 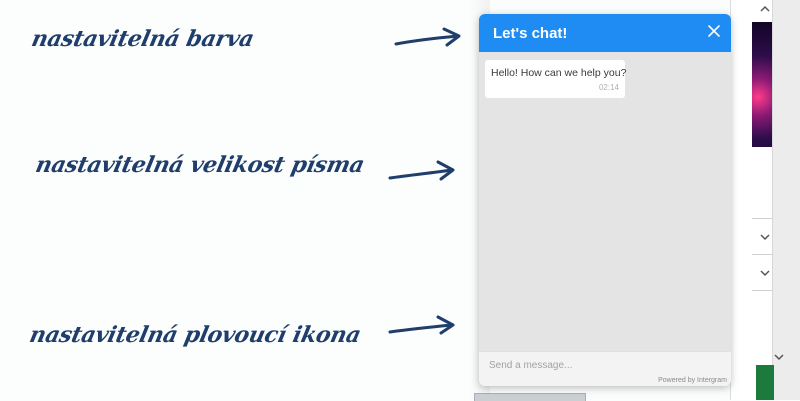 What do you see at coordinates (200, 165) in the screenshot?
I see `annotation-font-size: nastavitelná velikost písma` at bounding box center [200, 165].